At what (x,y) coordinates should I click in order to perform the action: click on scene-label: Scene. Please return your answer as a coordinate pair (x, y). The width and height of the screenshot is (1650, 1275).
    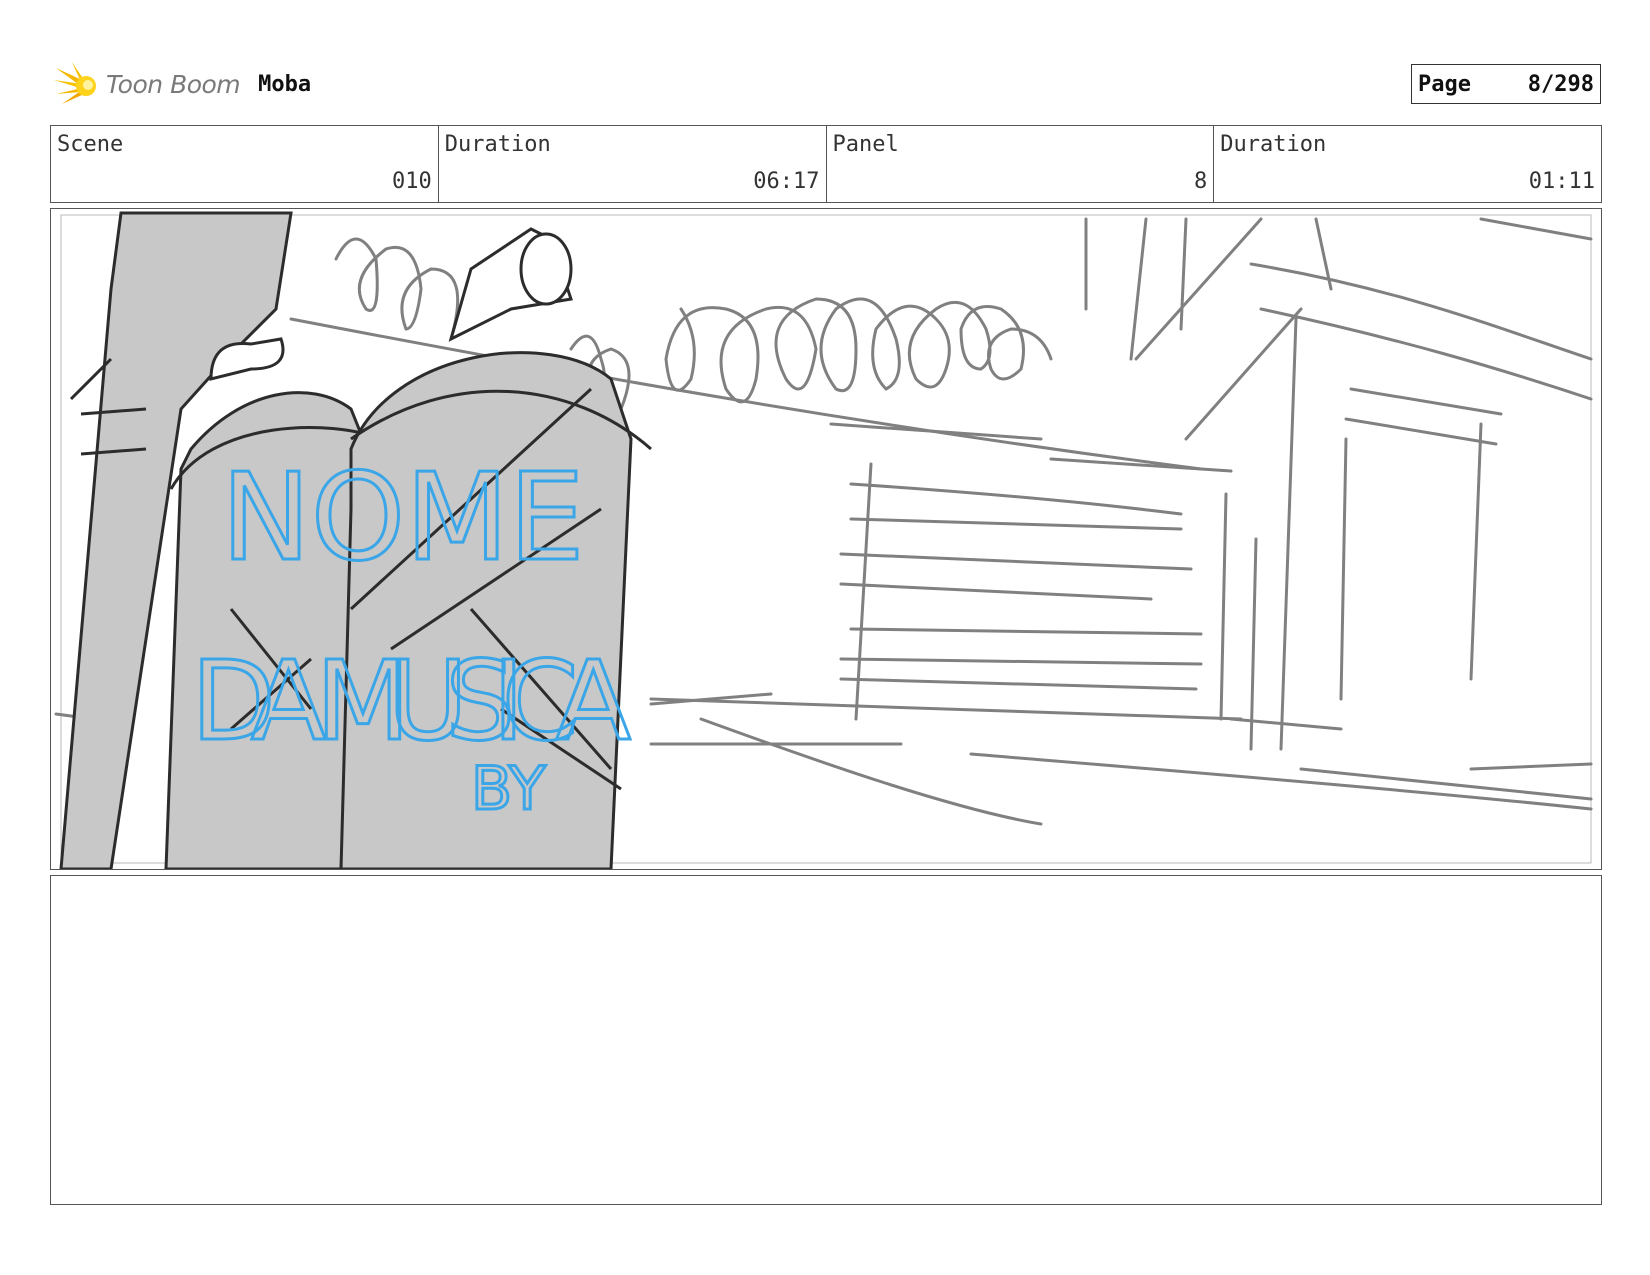
    Looking at the image, I should click on (90, 144).